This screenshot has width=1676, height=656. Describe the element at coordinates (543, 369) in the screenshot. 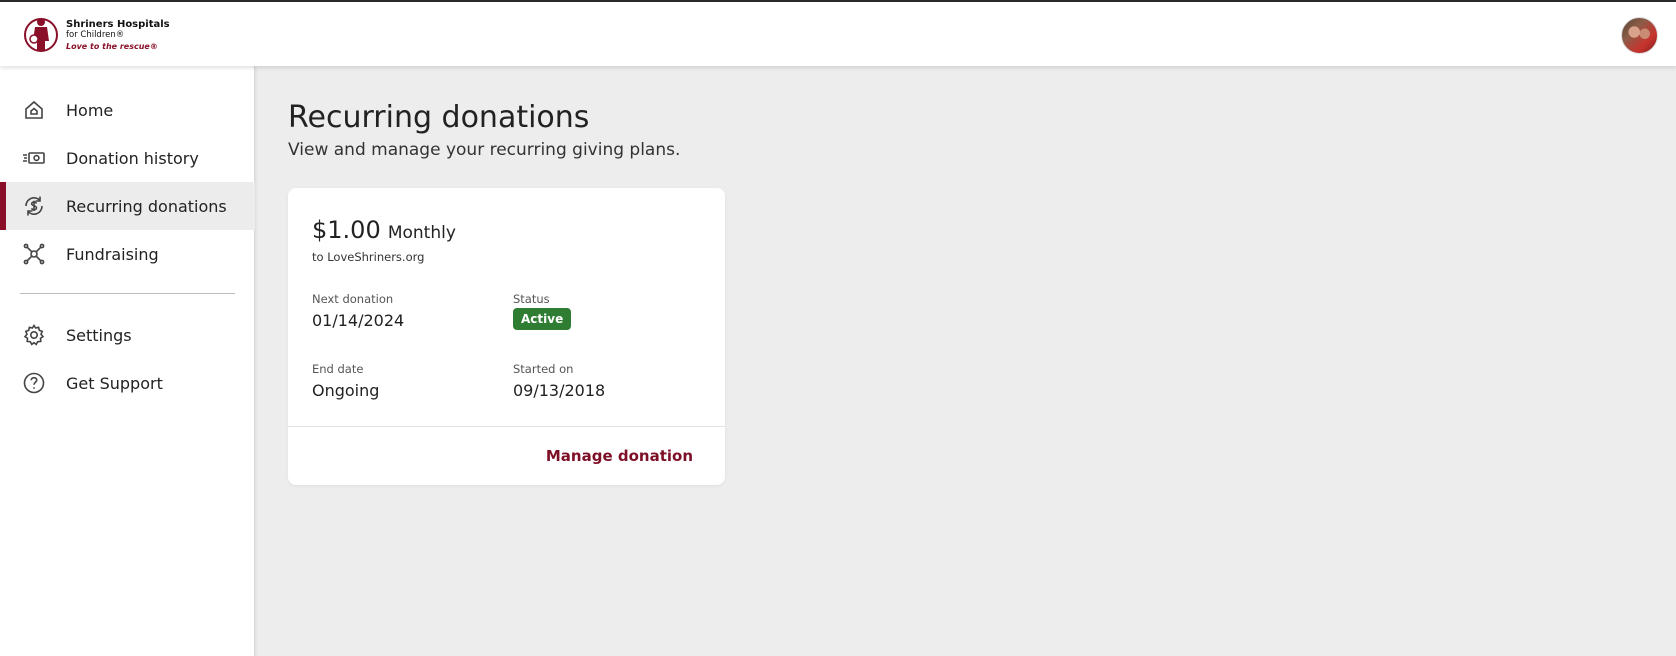

I see `started-on-label: Started on` at that location.